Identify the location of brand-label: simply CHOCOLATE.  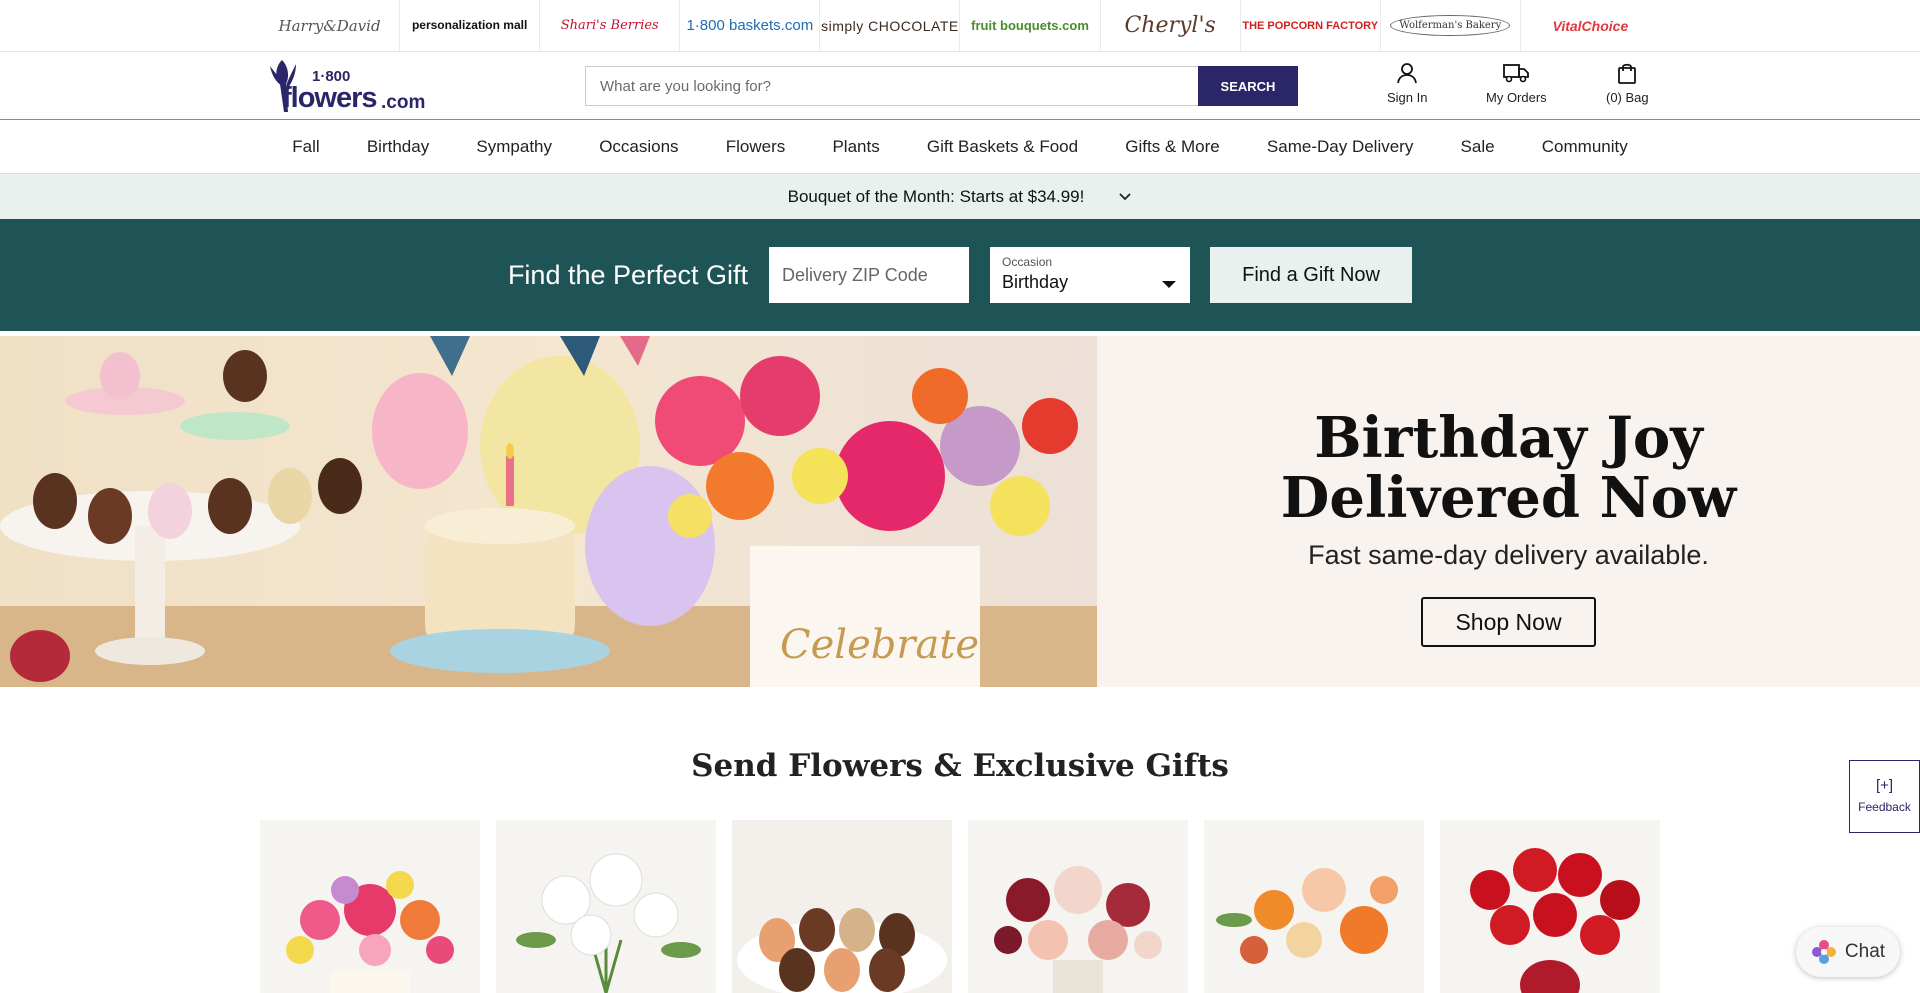
(890, 25).